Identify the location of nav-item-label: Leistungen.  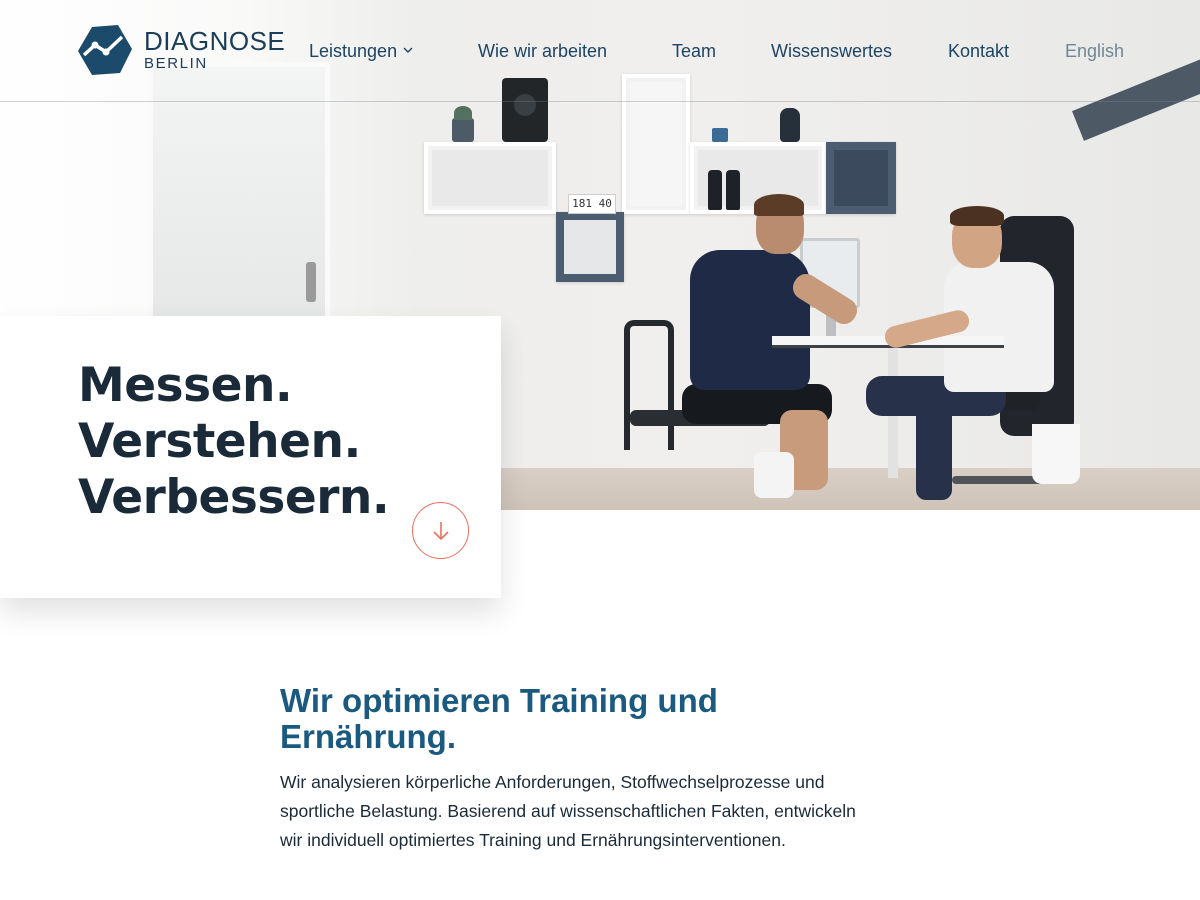
(353, 51).